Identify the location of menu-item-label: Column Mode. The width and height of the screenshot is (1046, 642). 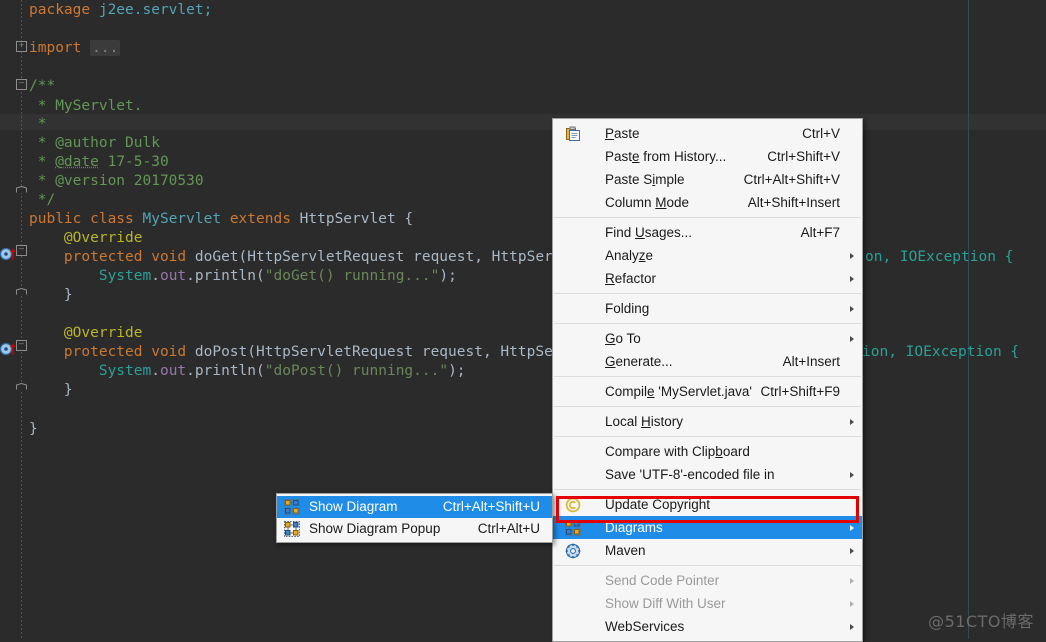
(647, 202).